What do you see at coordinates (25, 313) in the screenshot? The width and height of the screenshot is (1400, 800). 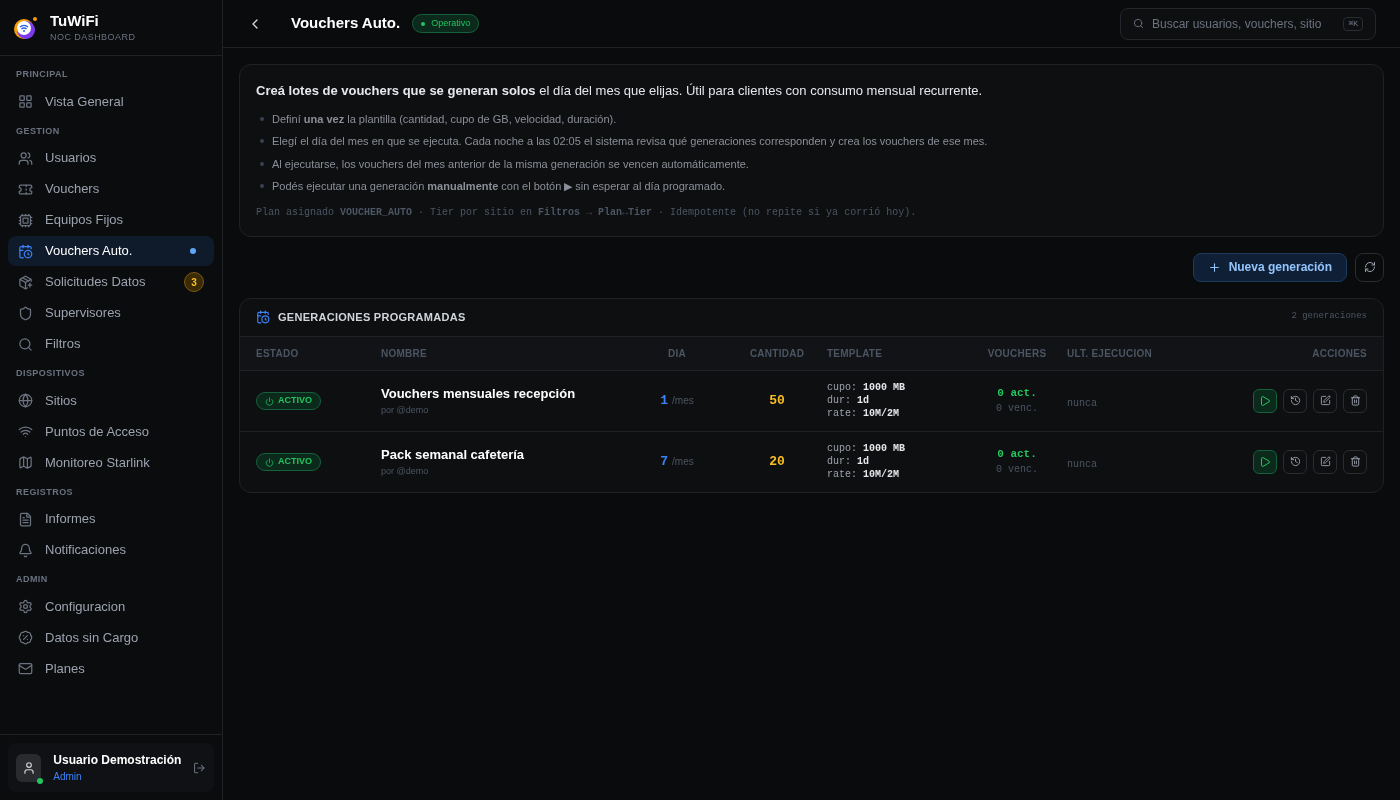 I see `shield-icon` at bounding box center [25, 313].